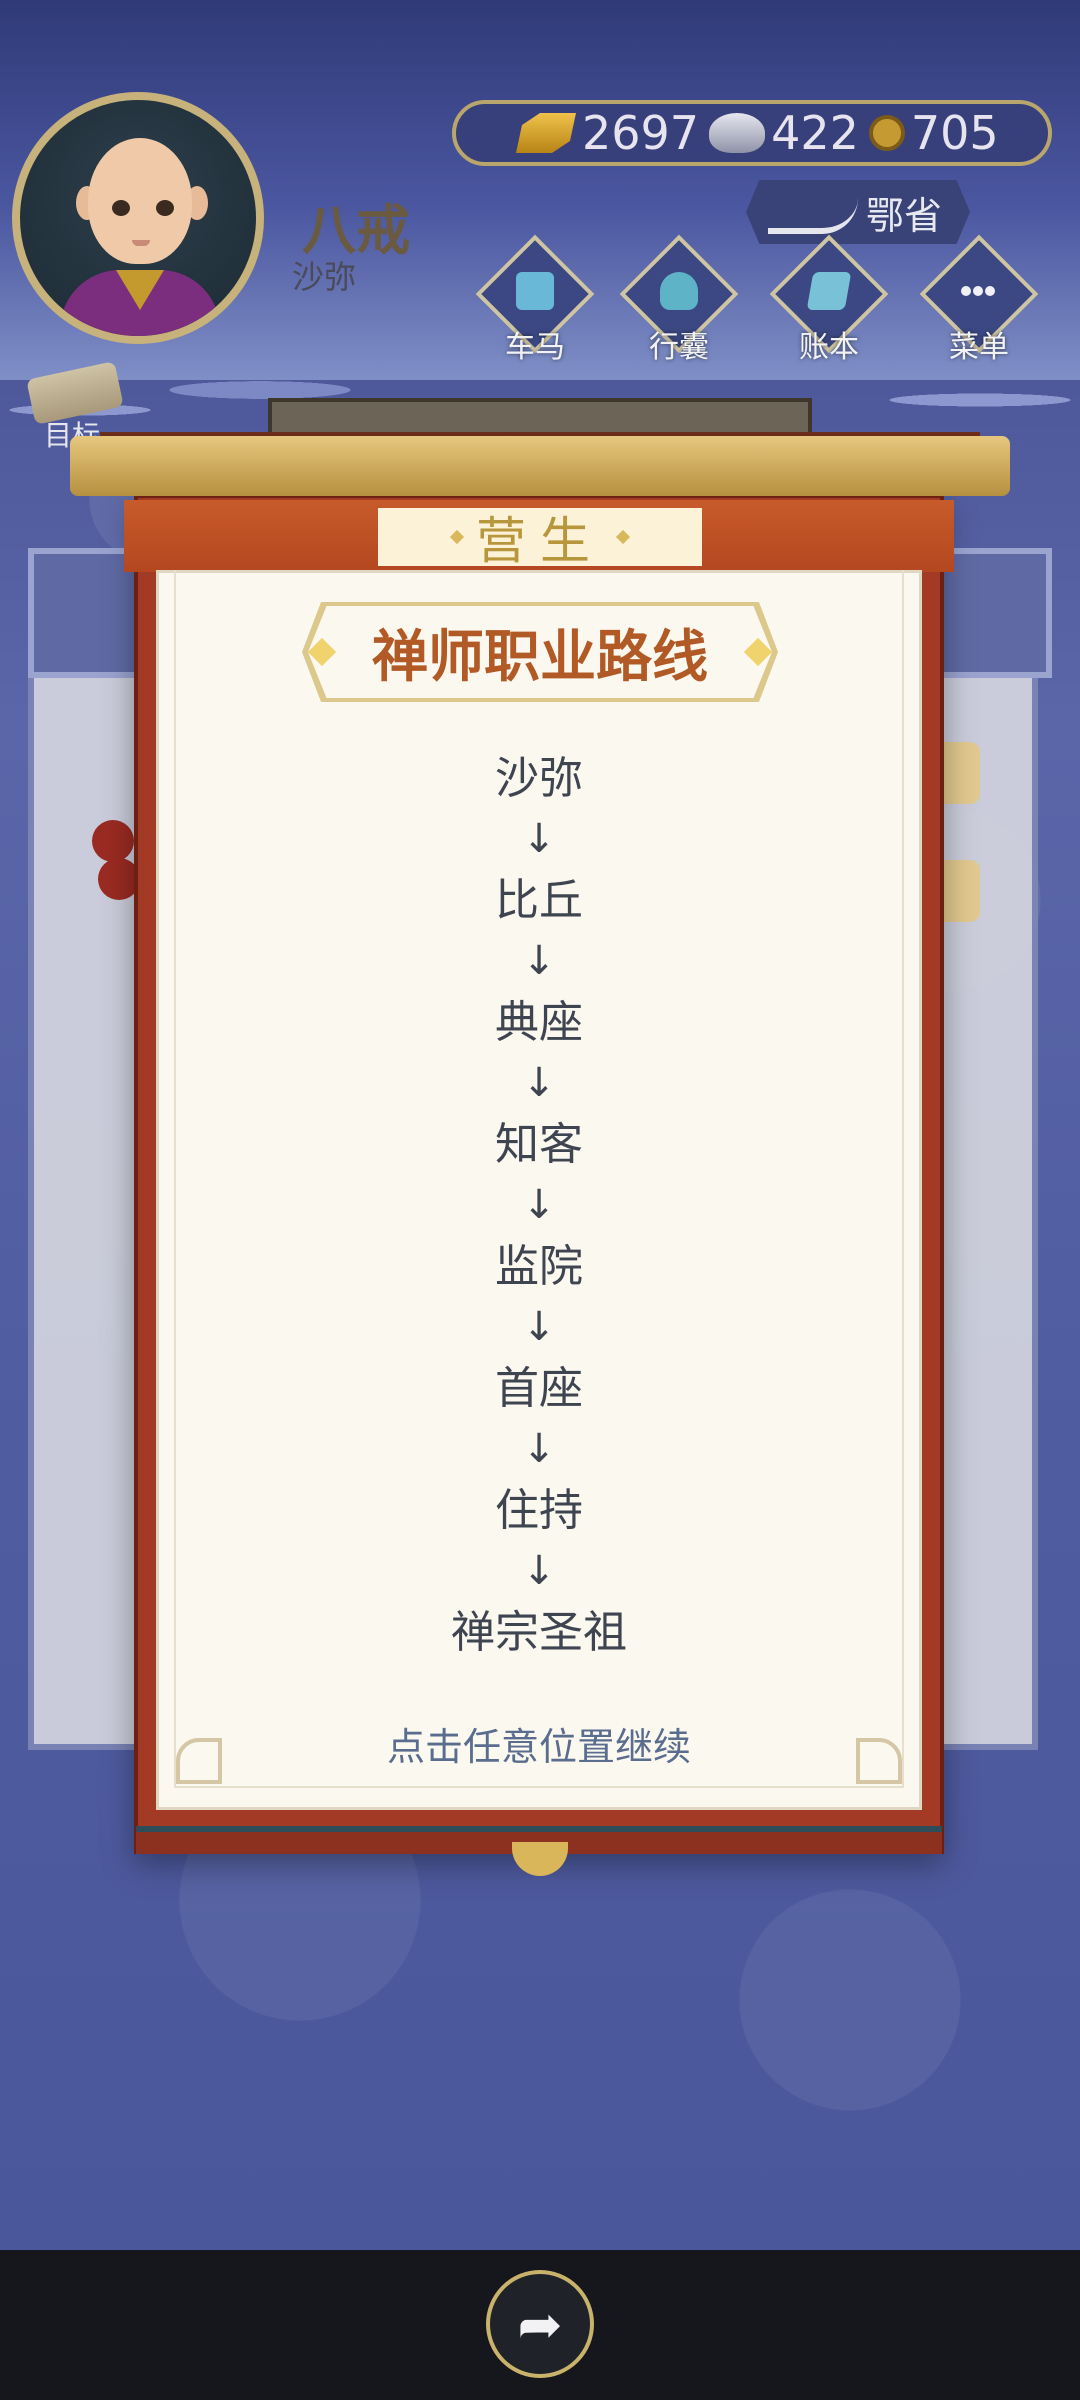 The image size is (1080, 2400). Describe the element at coordinates (829, 347) in the screenshot. I see `nav-label: 账本` at that location.